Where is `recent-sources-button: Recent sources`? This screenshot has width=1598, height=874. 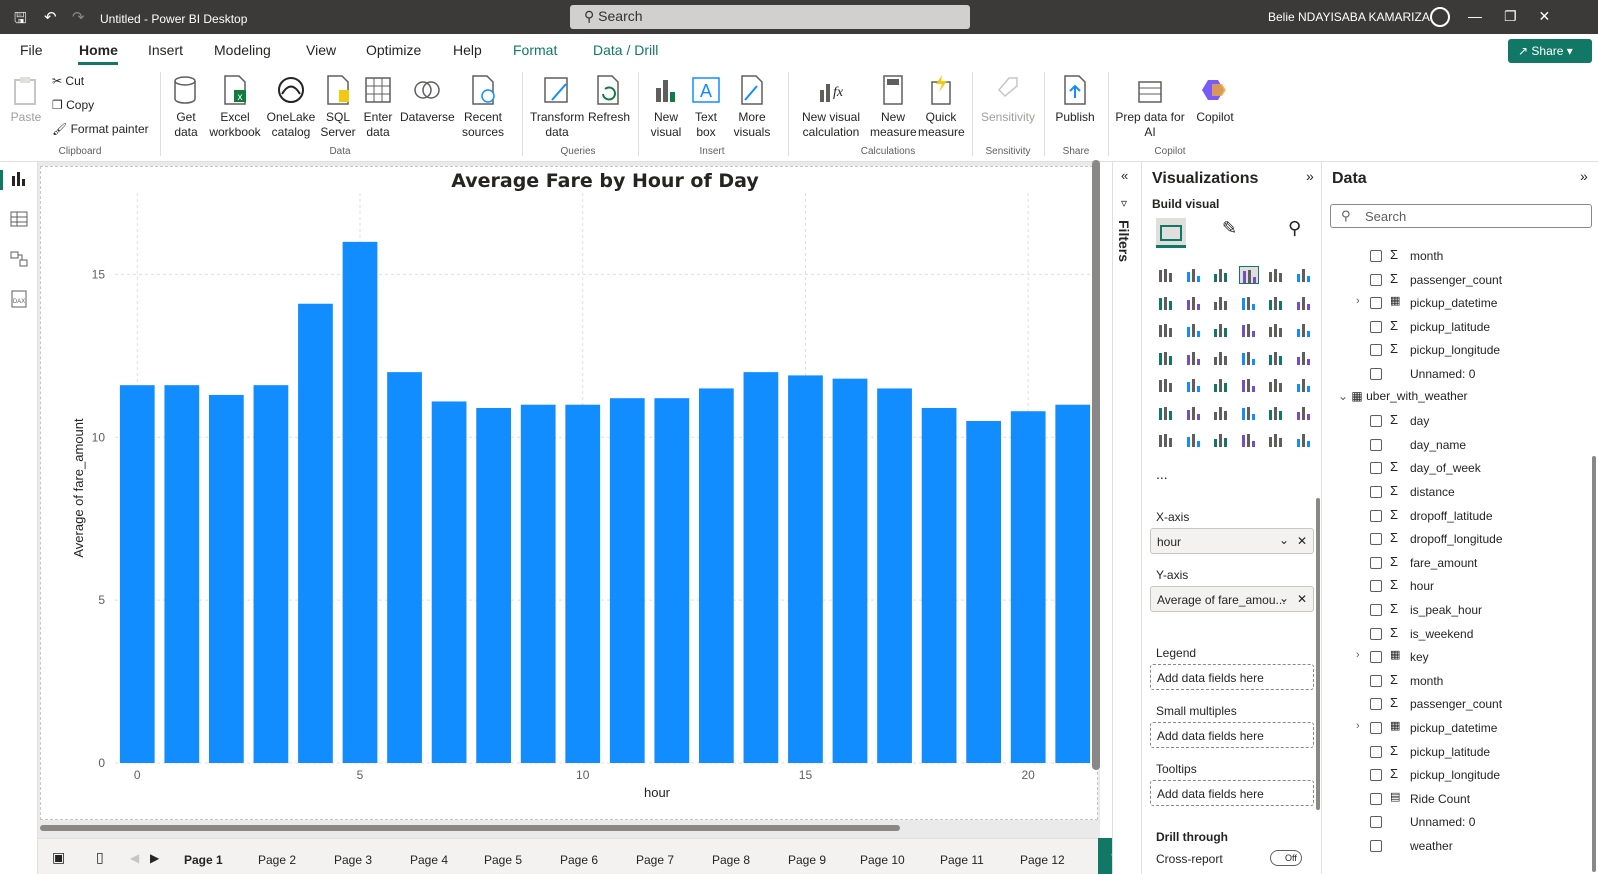 recent-sources-button: Recent sources is located at coordinates (483, 107).